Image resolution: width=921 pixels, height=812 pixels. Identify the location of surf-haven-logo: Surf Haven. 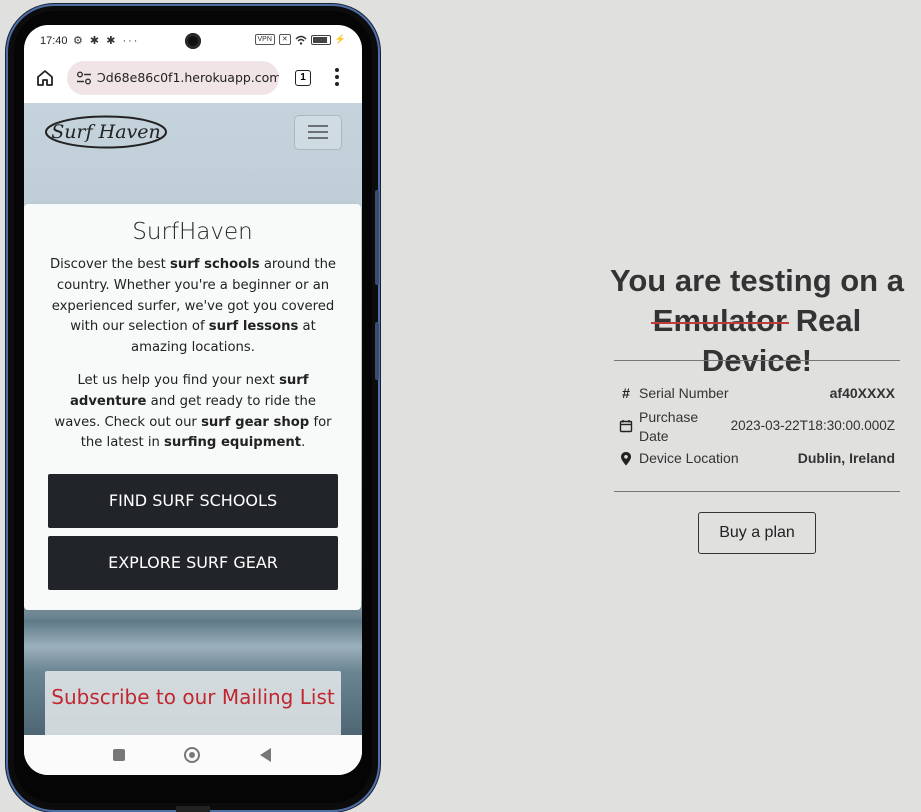
(106, 132).